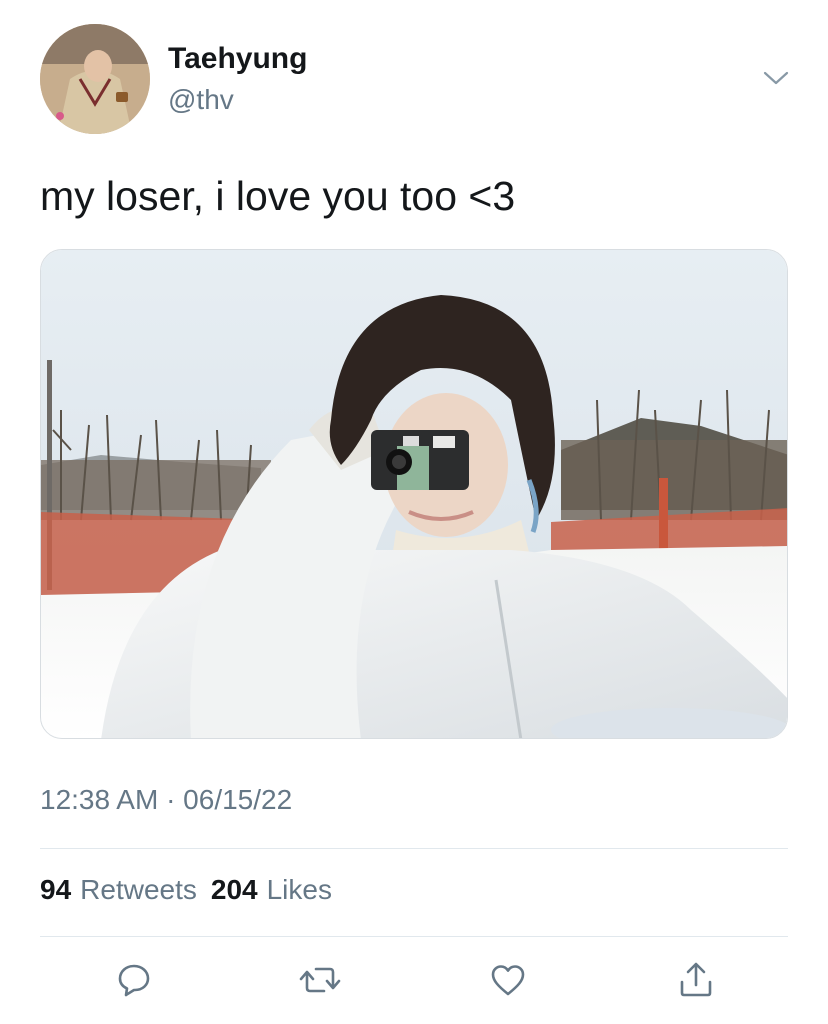 The height and width of the screenshot is (1024, 828). I want to click on share-icon, so click(696, 979).